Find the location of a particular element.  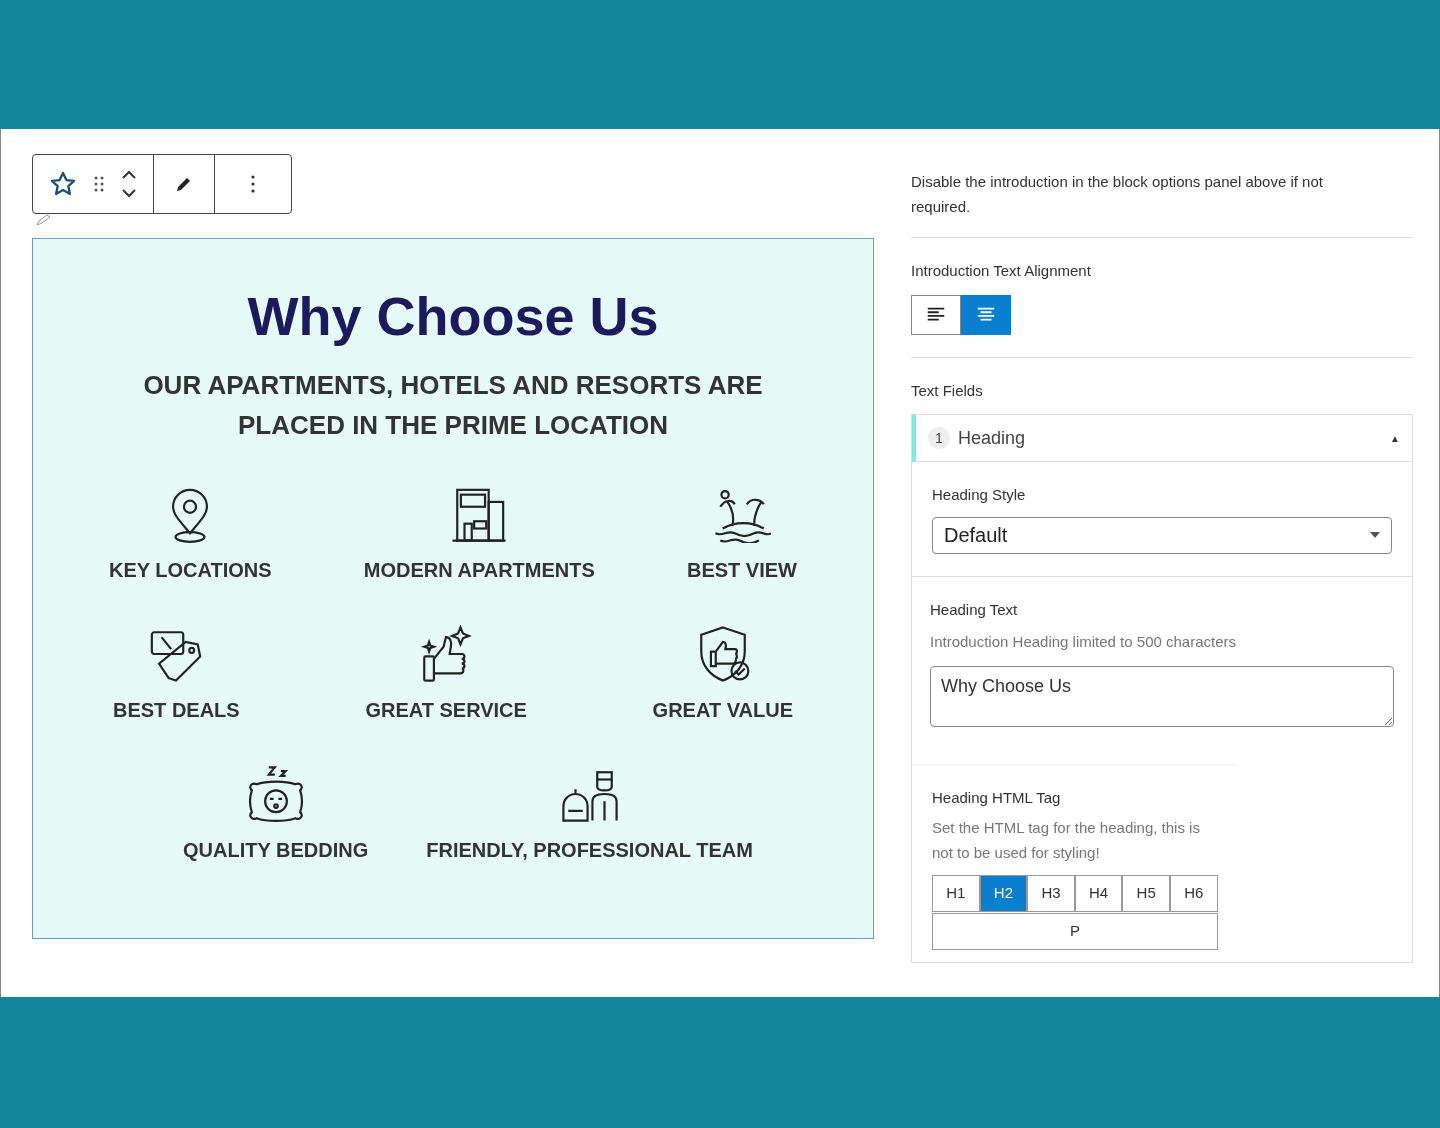

select-field: Default is located at coordinates (1162, 535).